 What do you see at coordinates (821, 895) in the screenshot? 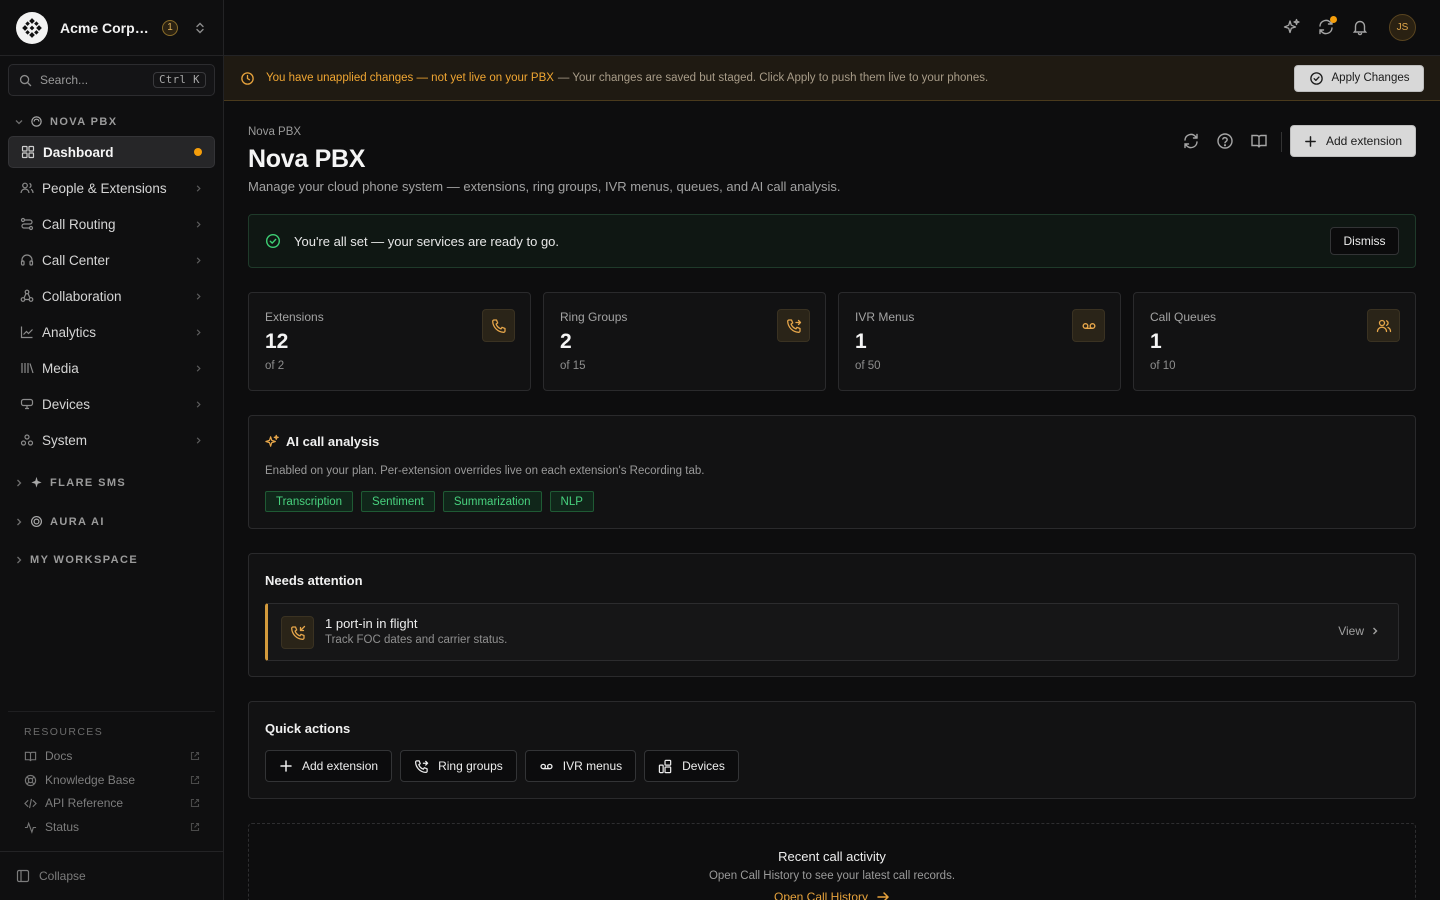
I see `open-call-history-label: Open Call History` at bounding box center [821, 895].